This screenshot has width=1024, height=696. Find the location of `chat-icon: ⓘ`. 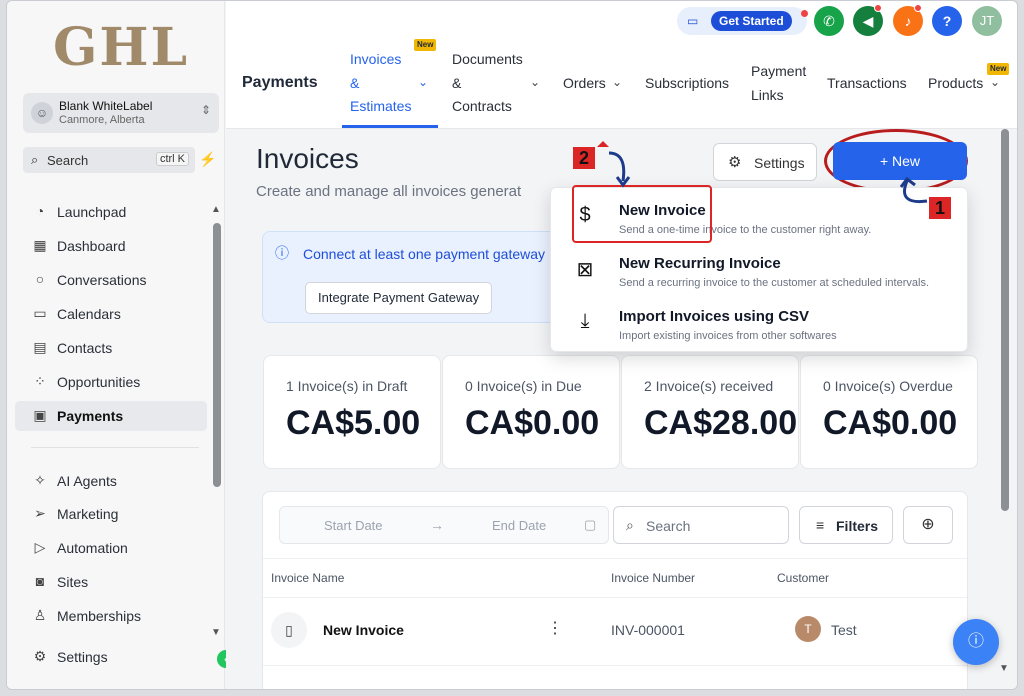

chat-icon: ⓘ is located at coordinates (975, 641).